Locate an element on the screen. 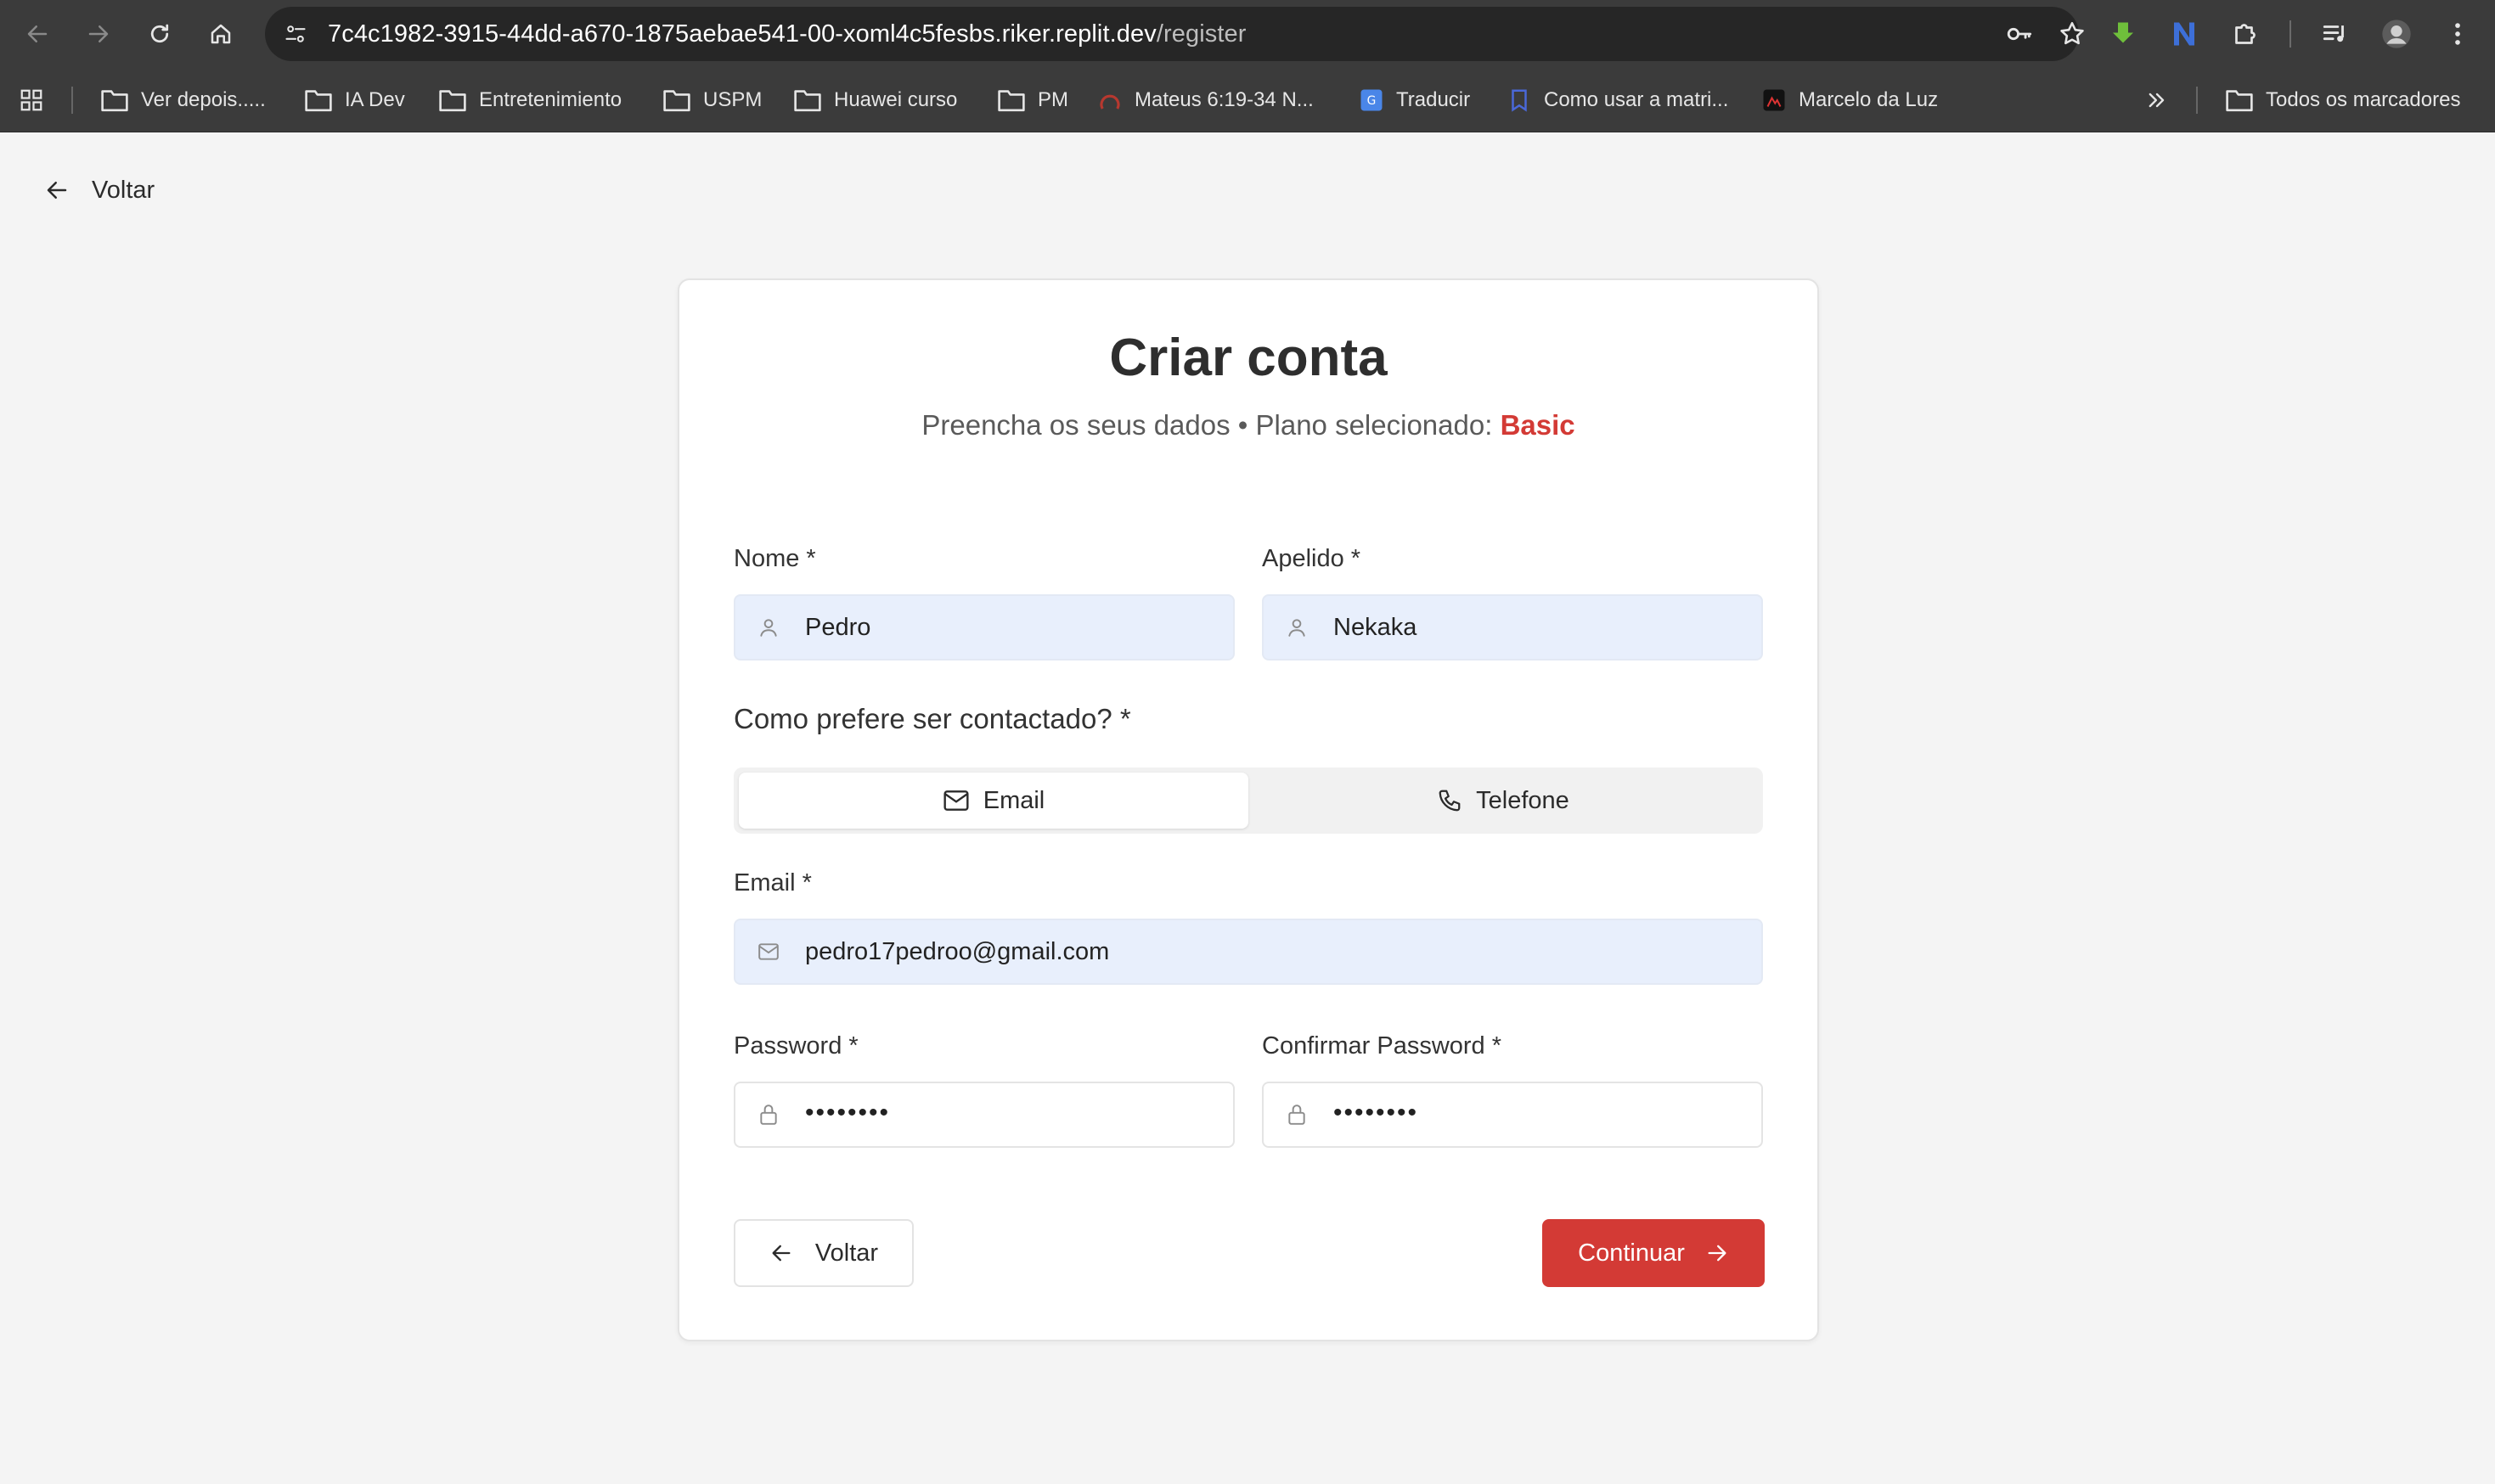 This screenshot has width=2495, height=1484. selected-plan: Basic is located at coordinates (1537, 425).